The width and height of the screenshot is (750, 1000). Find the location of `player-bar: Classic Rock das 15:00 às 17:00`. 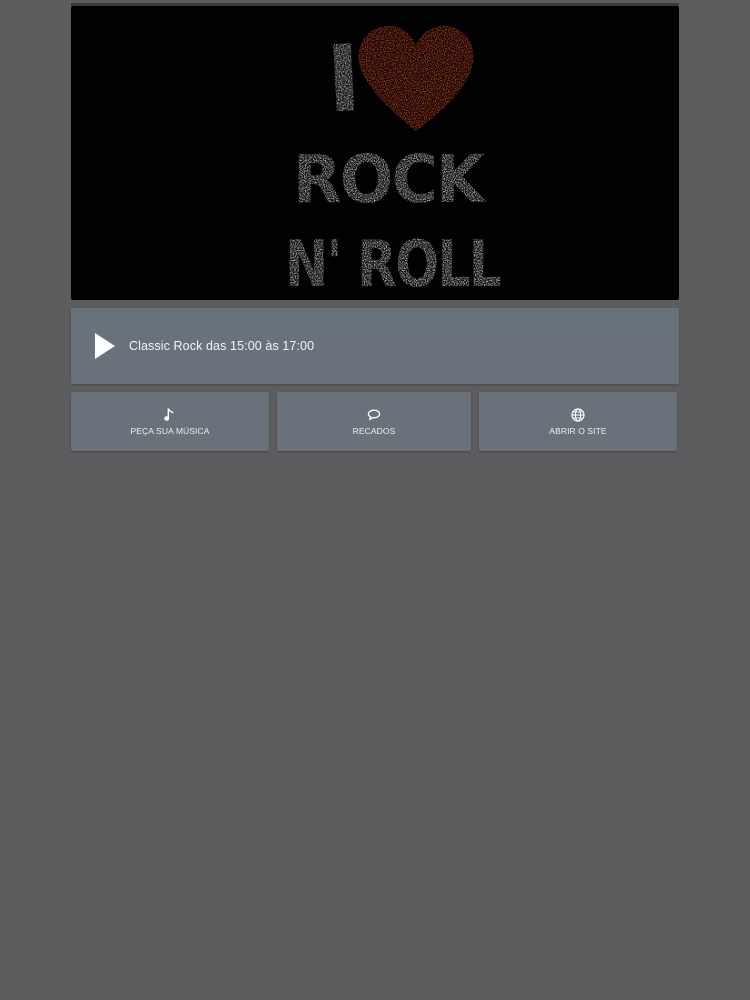

player-bar: Classic Rock das 15:00 às 17:00 is located at coordinates (375, 346).